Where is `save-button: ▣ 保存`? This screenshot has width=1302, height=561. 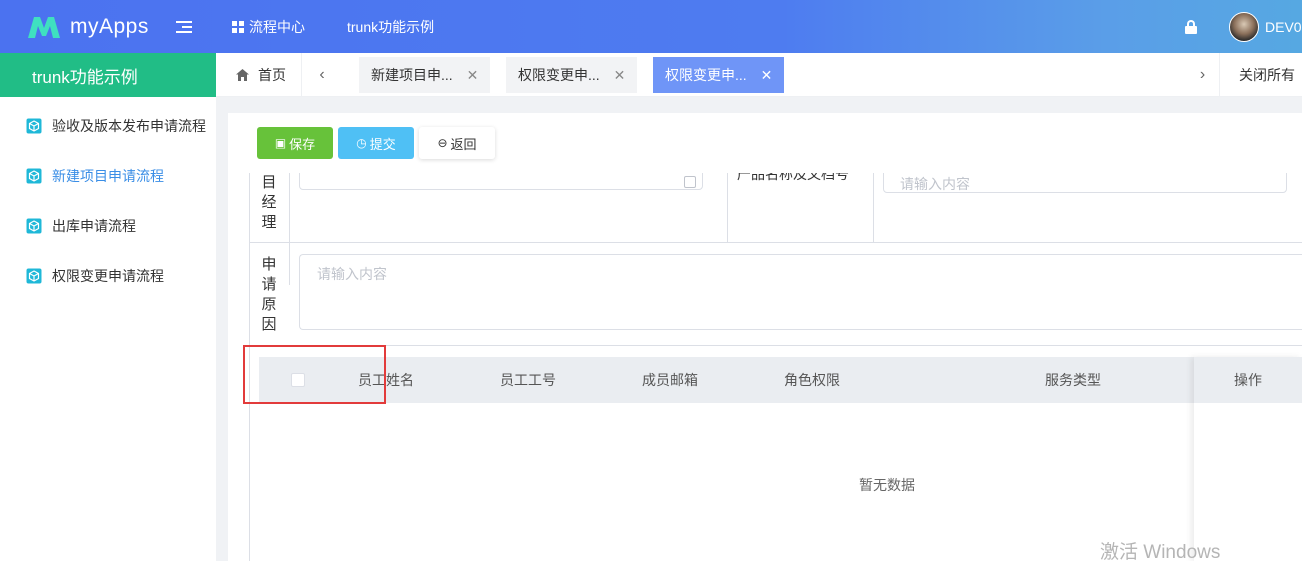 save-button: ▣ 保存 is located at coordinates (295, 143).